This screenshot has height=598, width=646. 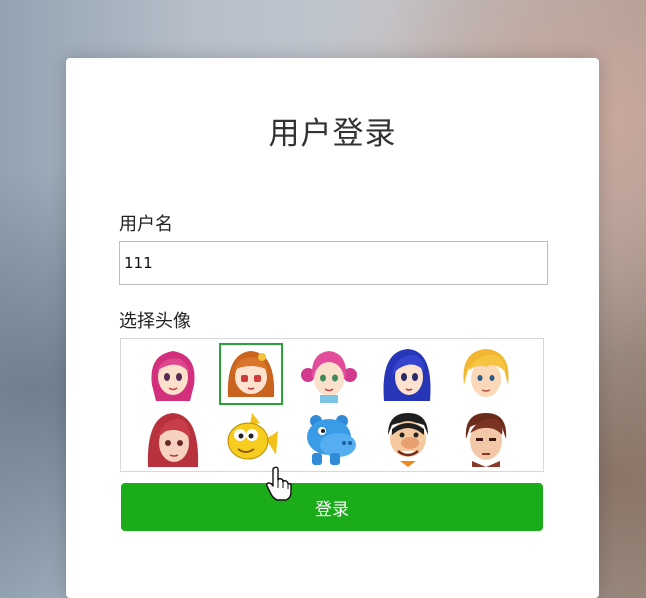 What do you see at coordinates (329, 377) in the screenshot?
I see `pink-pigtails-girl-avatar-icon` at bounding box center [329, 377].